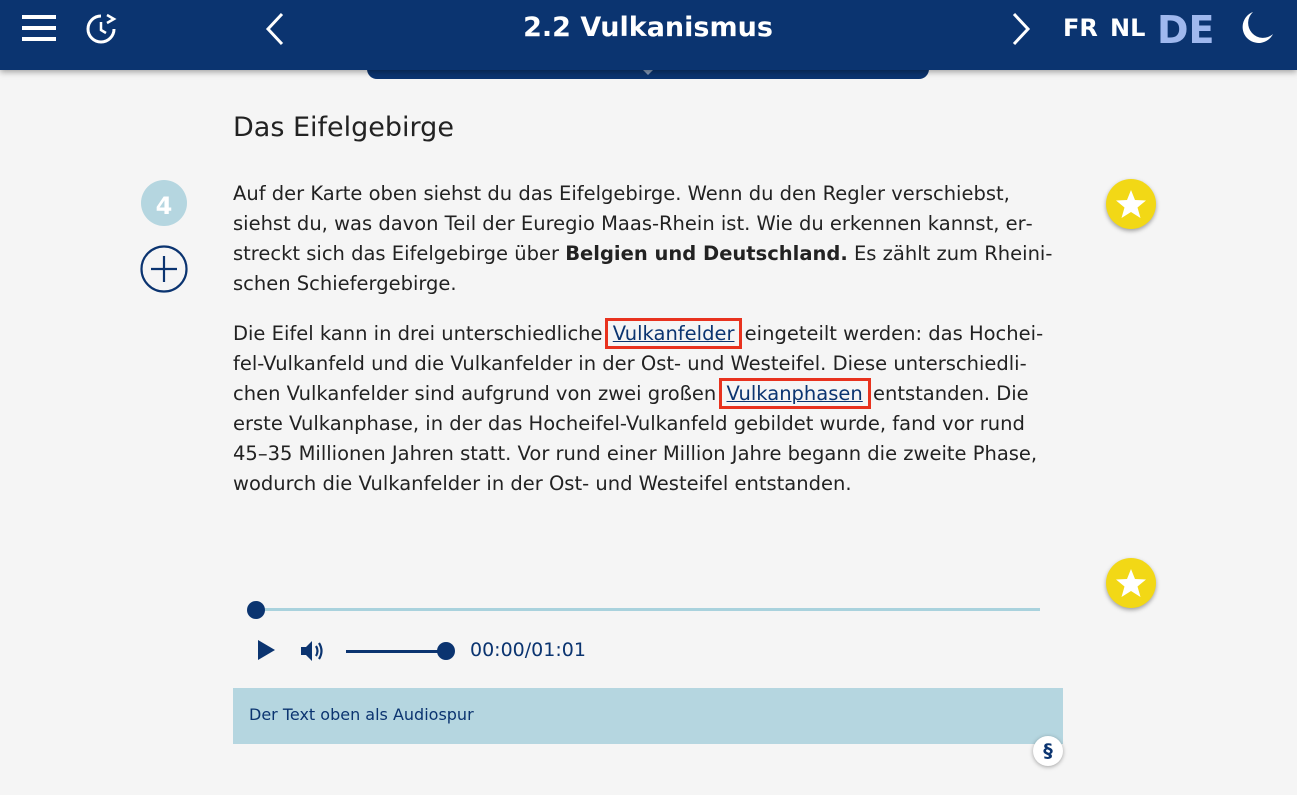  Describe the element at coordinates (1127, 28) in the screenshot. I see `lang-nl: NL` at that location.